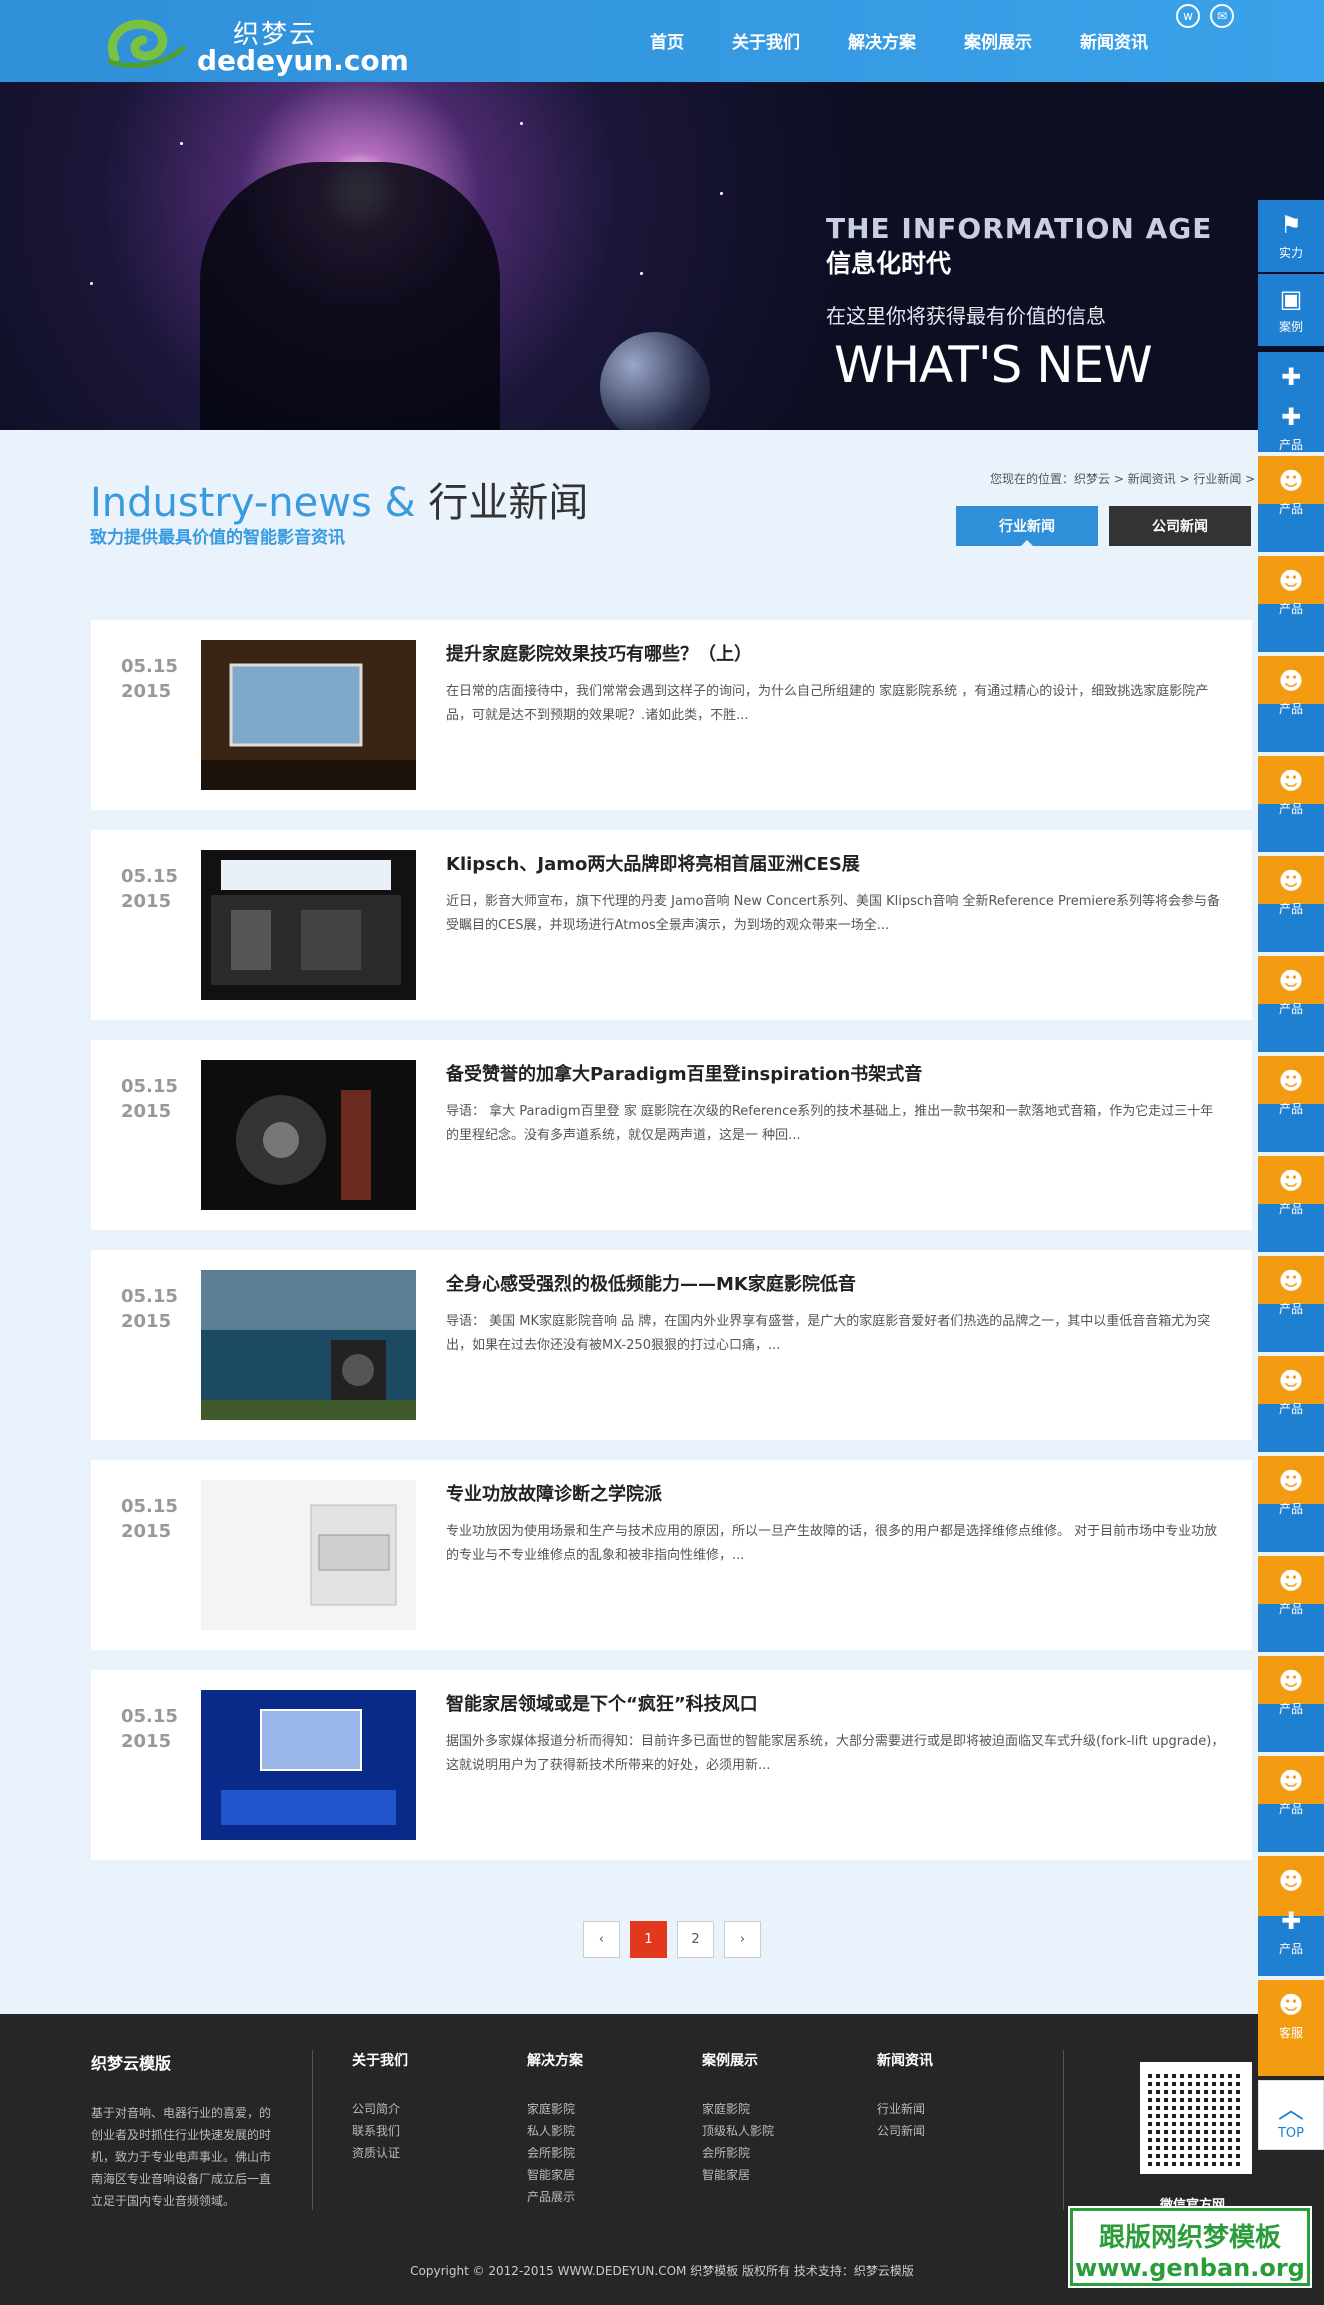  Describe the element at coordinates (350, 296) in the screenshot. I see `hand-silhouette` at that location.